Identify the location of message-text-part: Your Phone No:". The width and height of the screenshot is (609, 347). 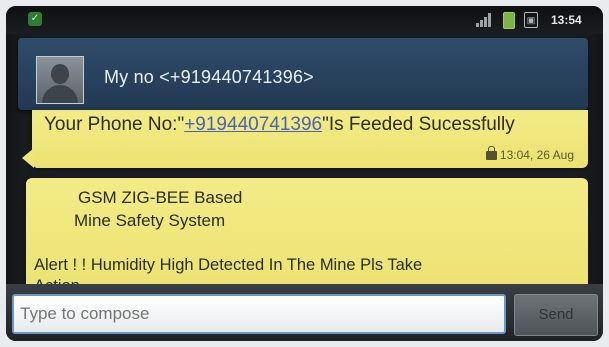
(114, 124).